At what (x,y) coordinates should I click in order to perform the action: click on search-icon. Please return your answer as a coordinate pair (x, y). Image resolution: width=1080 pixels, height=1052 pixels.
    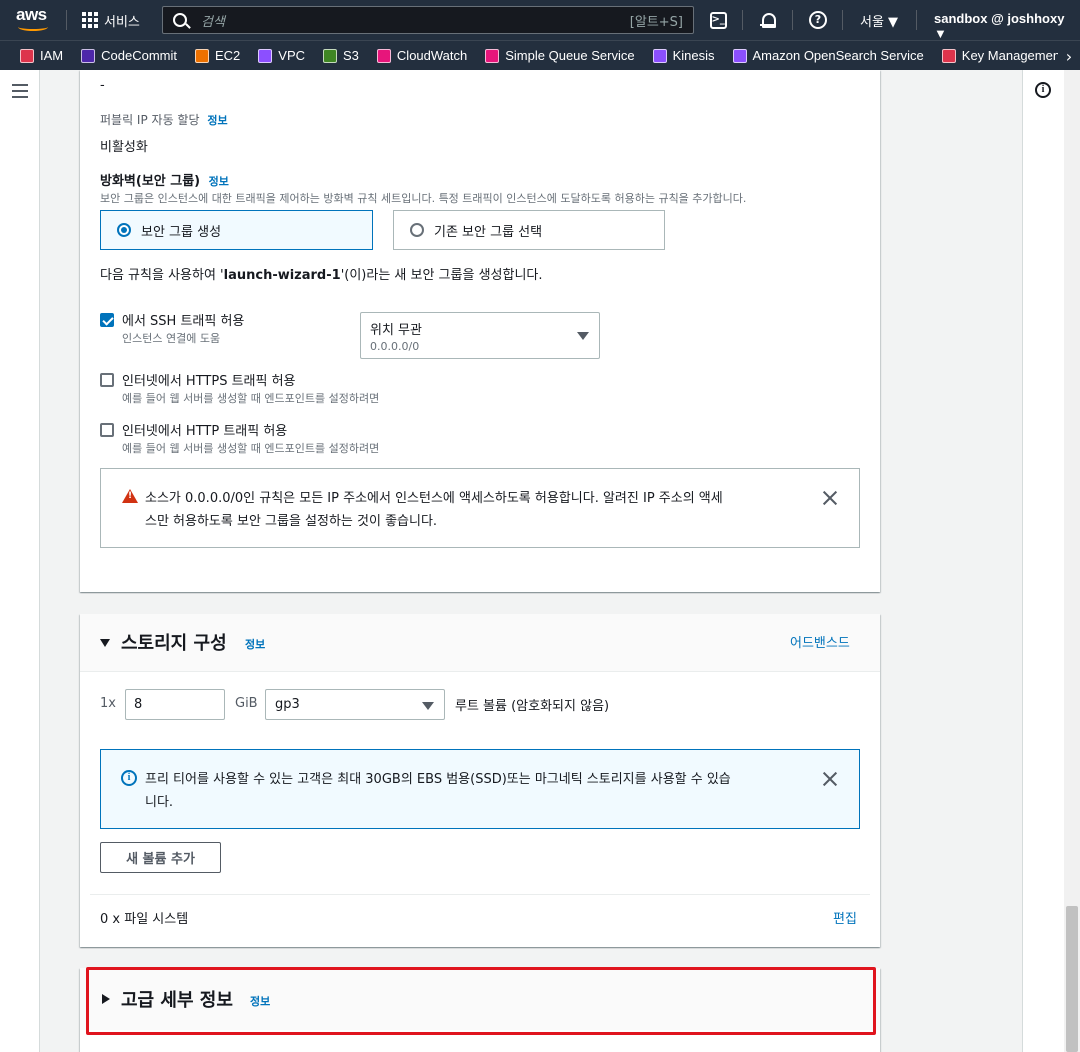
    Looking at the image, I should click on (180, 20).